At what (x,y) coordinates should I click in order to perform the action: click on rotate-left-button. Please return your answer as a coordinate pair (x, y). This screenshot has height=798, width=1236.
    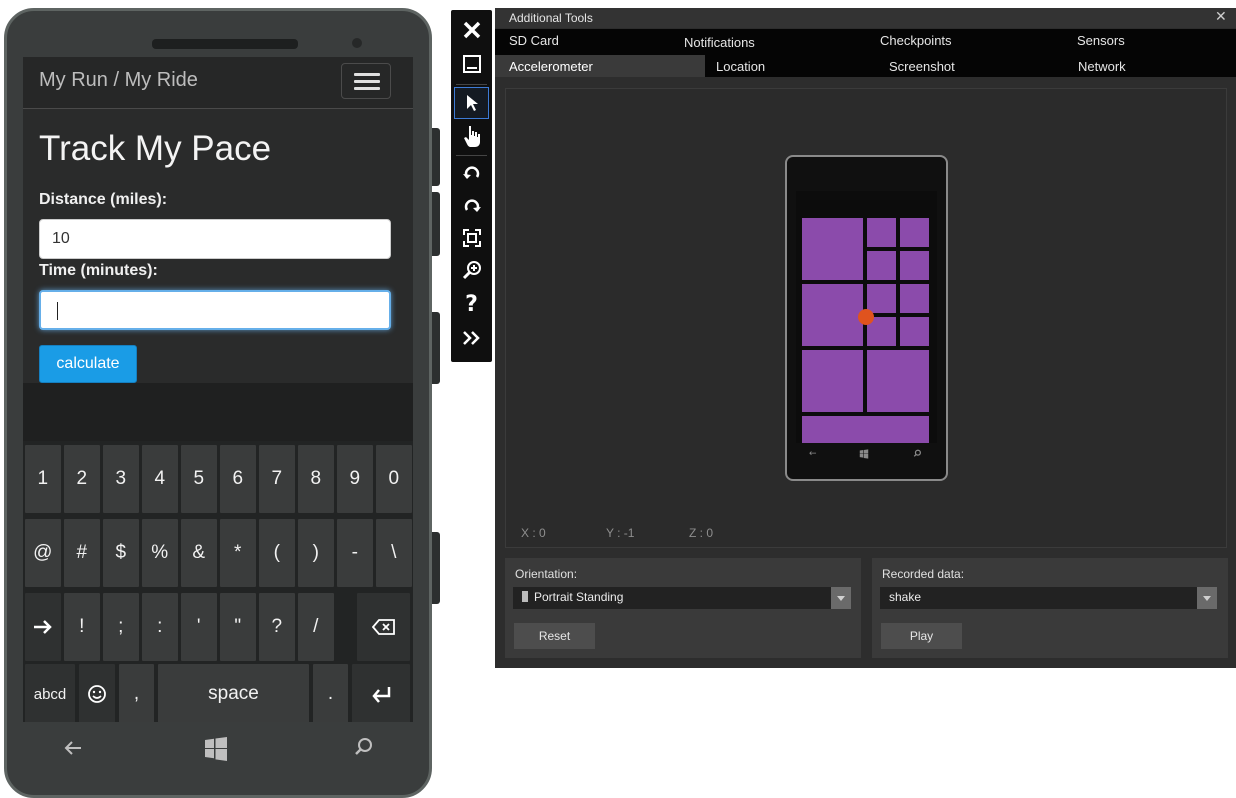
    Looking at the image, I should click on (471, 173).